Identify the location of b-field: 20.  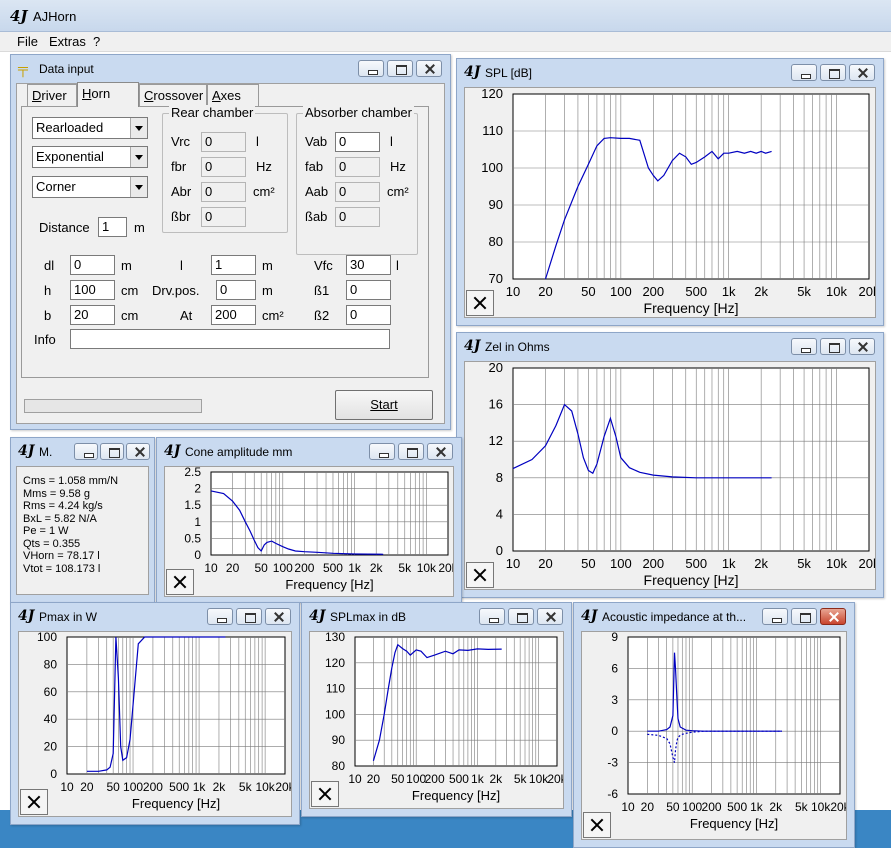
(92, 315).